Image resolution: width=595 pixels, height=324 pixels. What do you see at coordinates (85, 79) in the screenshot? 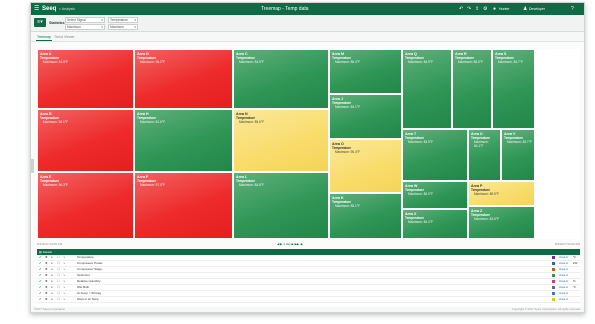
I see `treemap-cell-area-a: Area A Temperature Maximum: 94.8°F` at bounding box center [85, 79].